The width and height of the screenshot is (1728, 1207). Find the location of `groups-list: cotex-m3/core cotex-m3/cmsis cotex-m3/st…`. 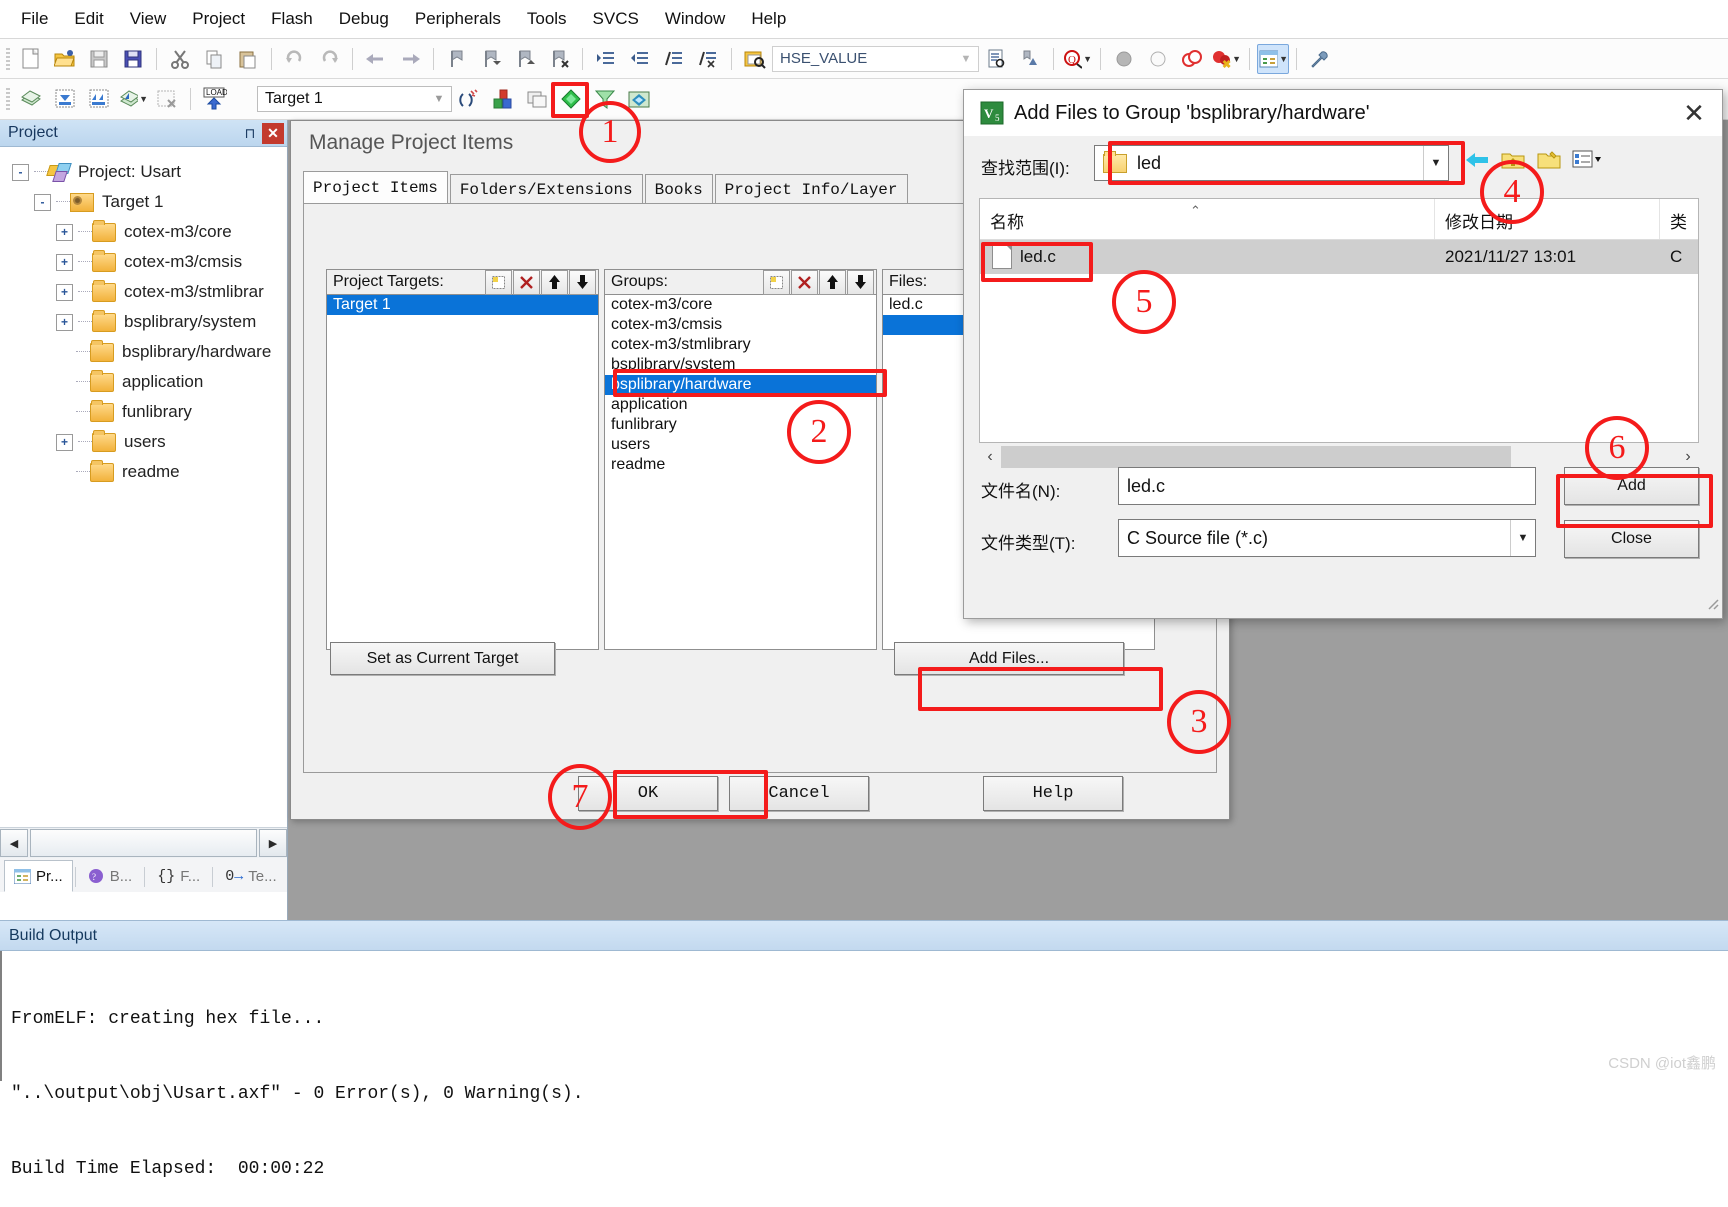

groups-list: cotex-m3/core cotex-m3/cmsis cotex-m3/st… is located at coordinates (740, 472).